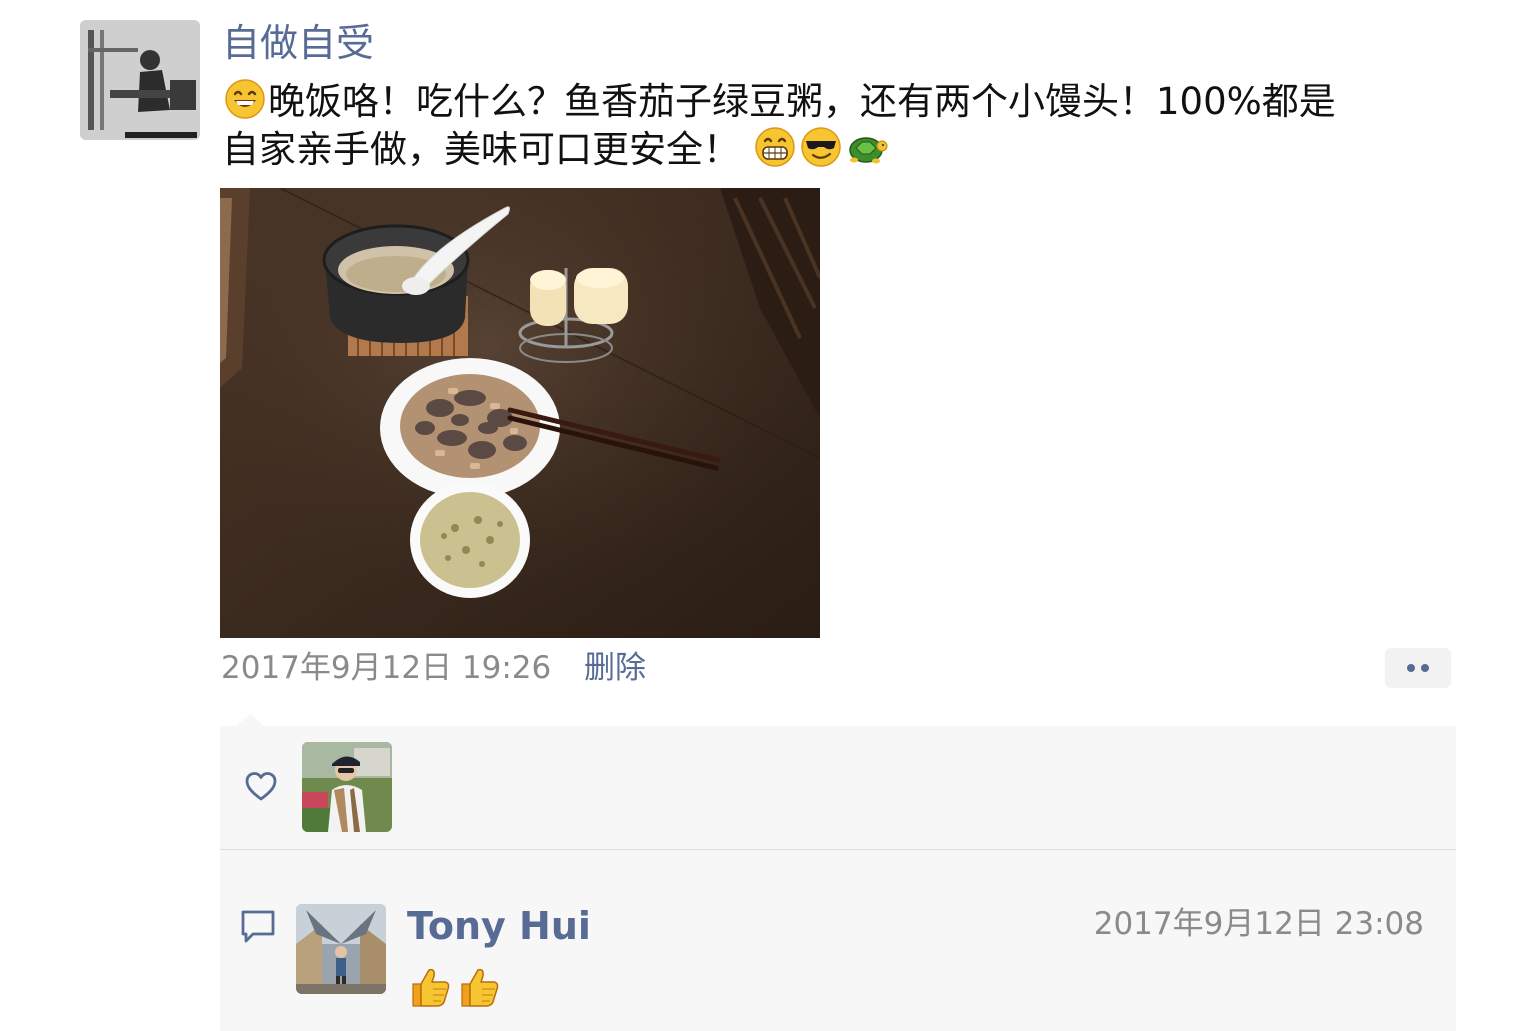 The height and width of the screenshot is (1031, 1536). What do you see at coordinates (261, 787) in the screenshot?
I see `heart-icon` at bounding box center [261, 787].